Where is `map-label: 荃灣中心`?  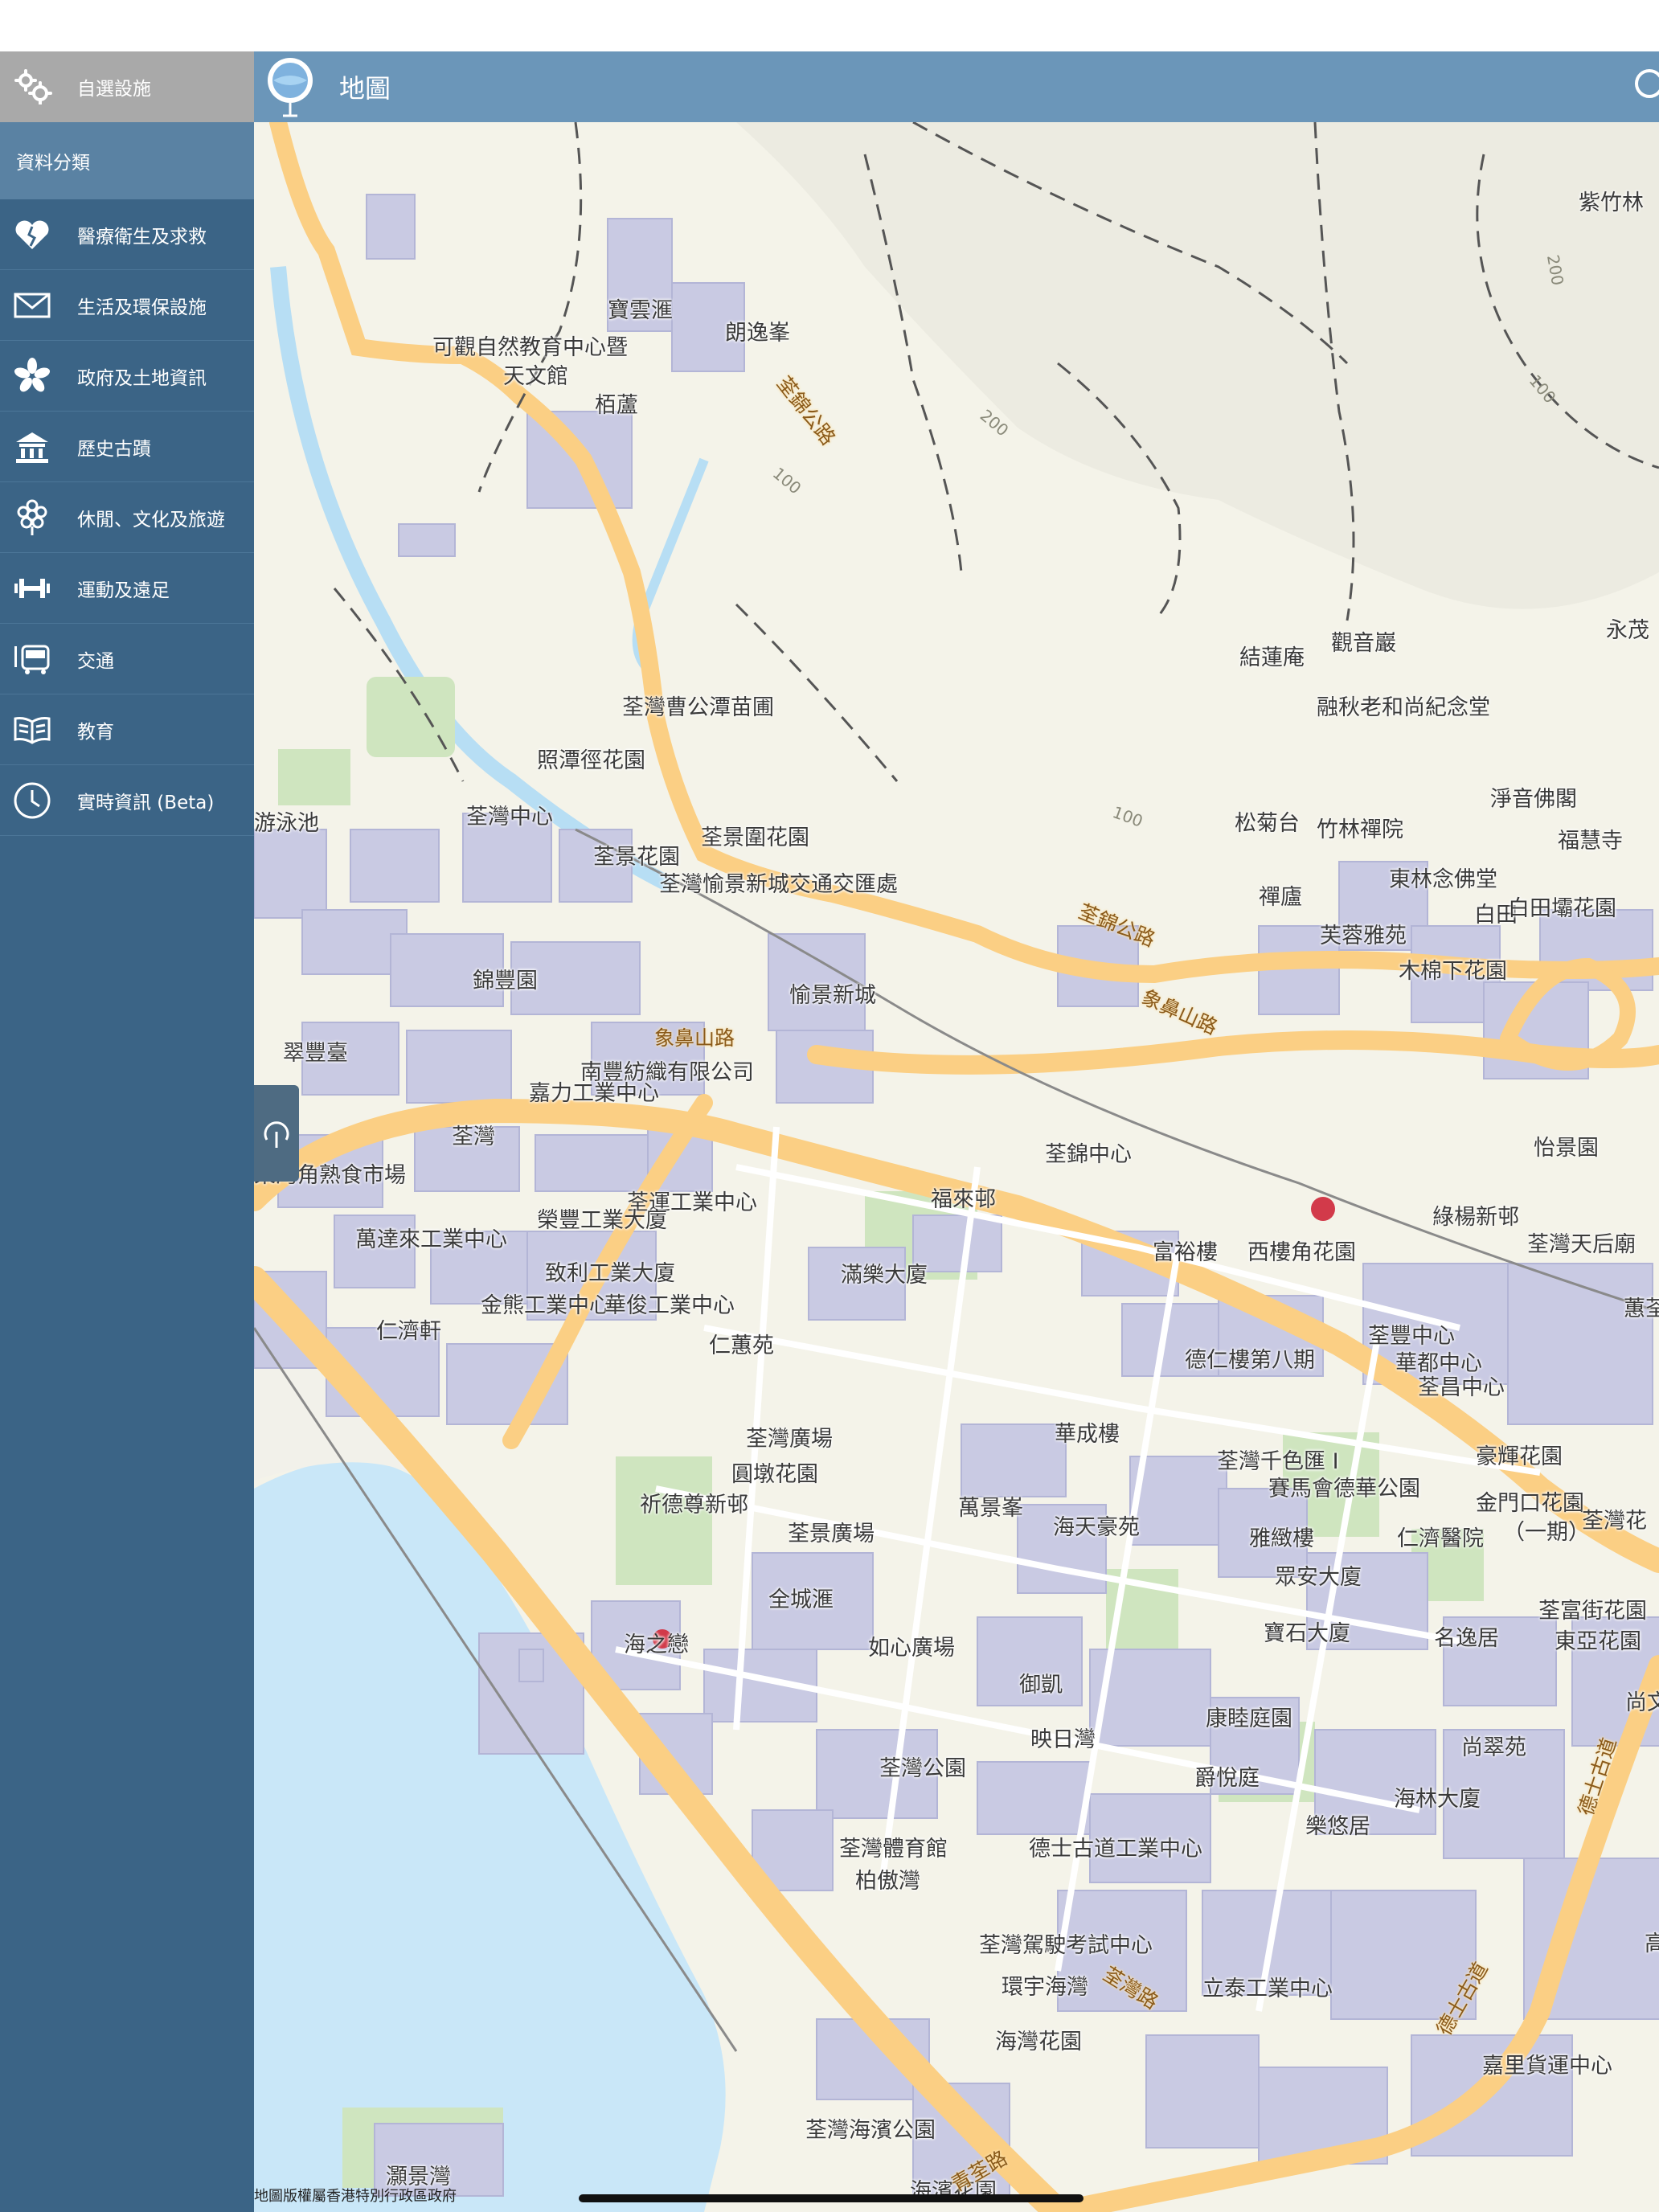
map-label: 荃灣中心 is located at coordinates (509, 817).